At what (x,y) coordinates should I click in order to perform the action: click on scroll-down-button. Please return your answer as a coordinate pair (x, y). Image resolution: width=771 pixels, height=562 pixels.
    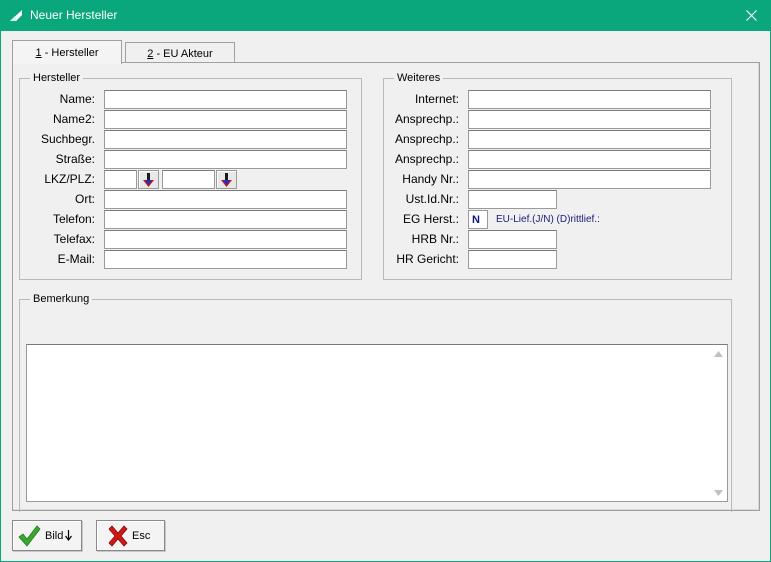
    Looking at the image, I should click on (718, 492).